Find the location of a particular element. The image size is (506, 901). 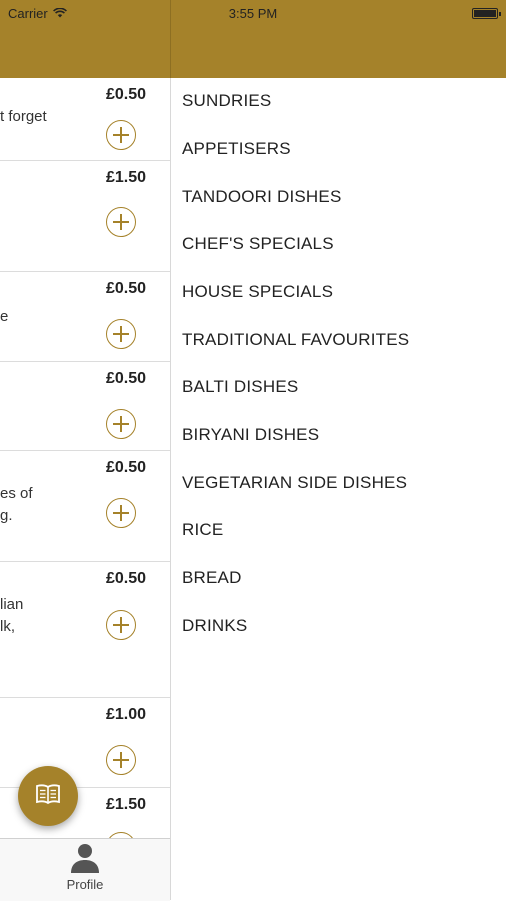

category-appetisers: APPETISERS is located at coordinates (236, 149).